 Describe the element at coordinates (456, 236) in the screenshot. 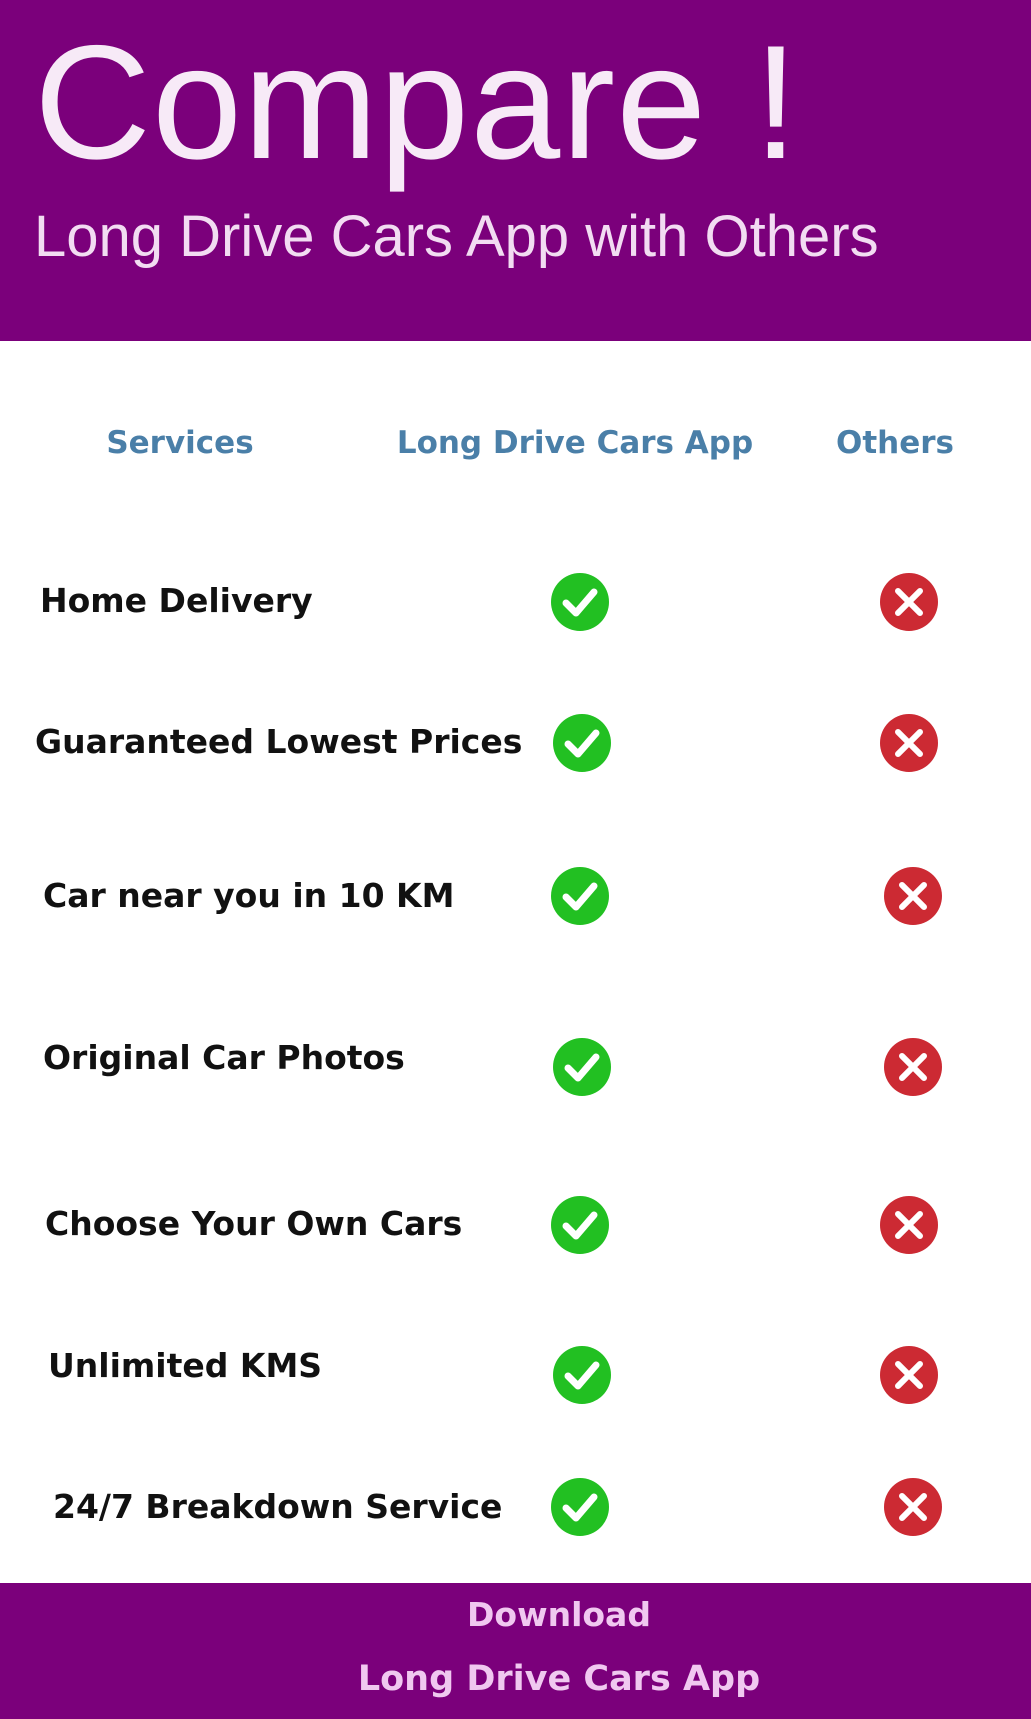

I see `page-subtitle: Long Drive Cars App with Others` at that location.